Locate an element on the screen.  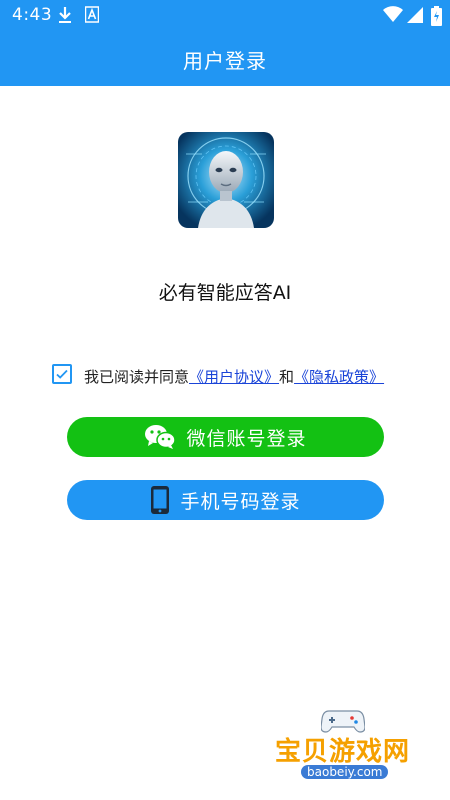
wechat-icon is located at coordinates (160, 437).